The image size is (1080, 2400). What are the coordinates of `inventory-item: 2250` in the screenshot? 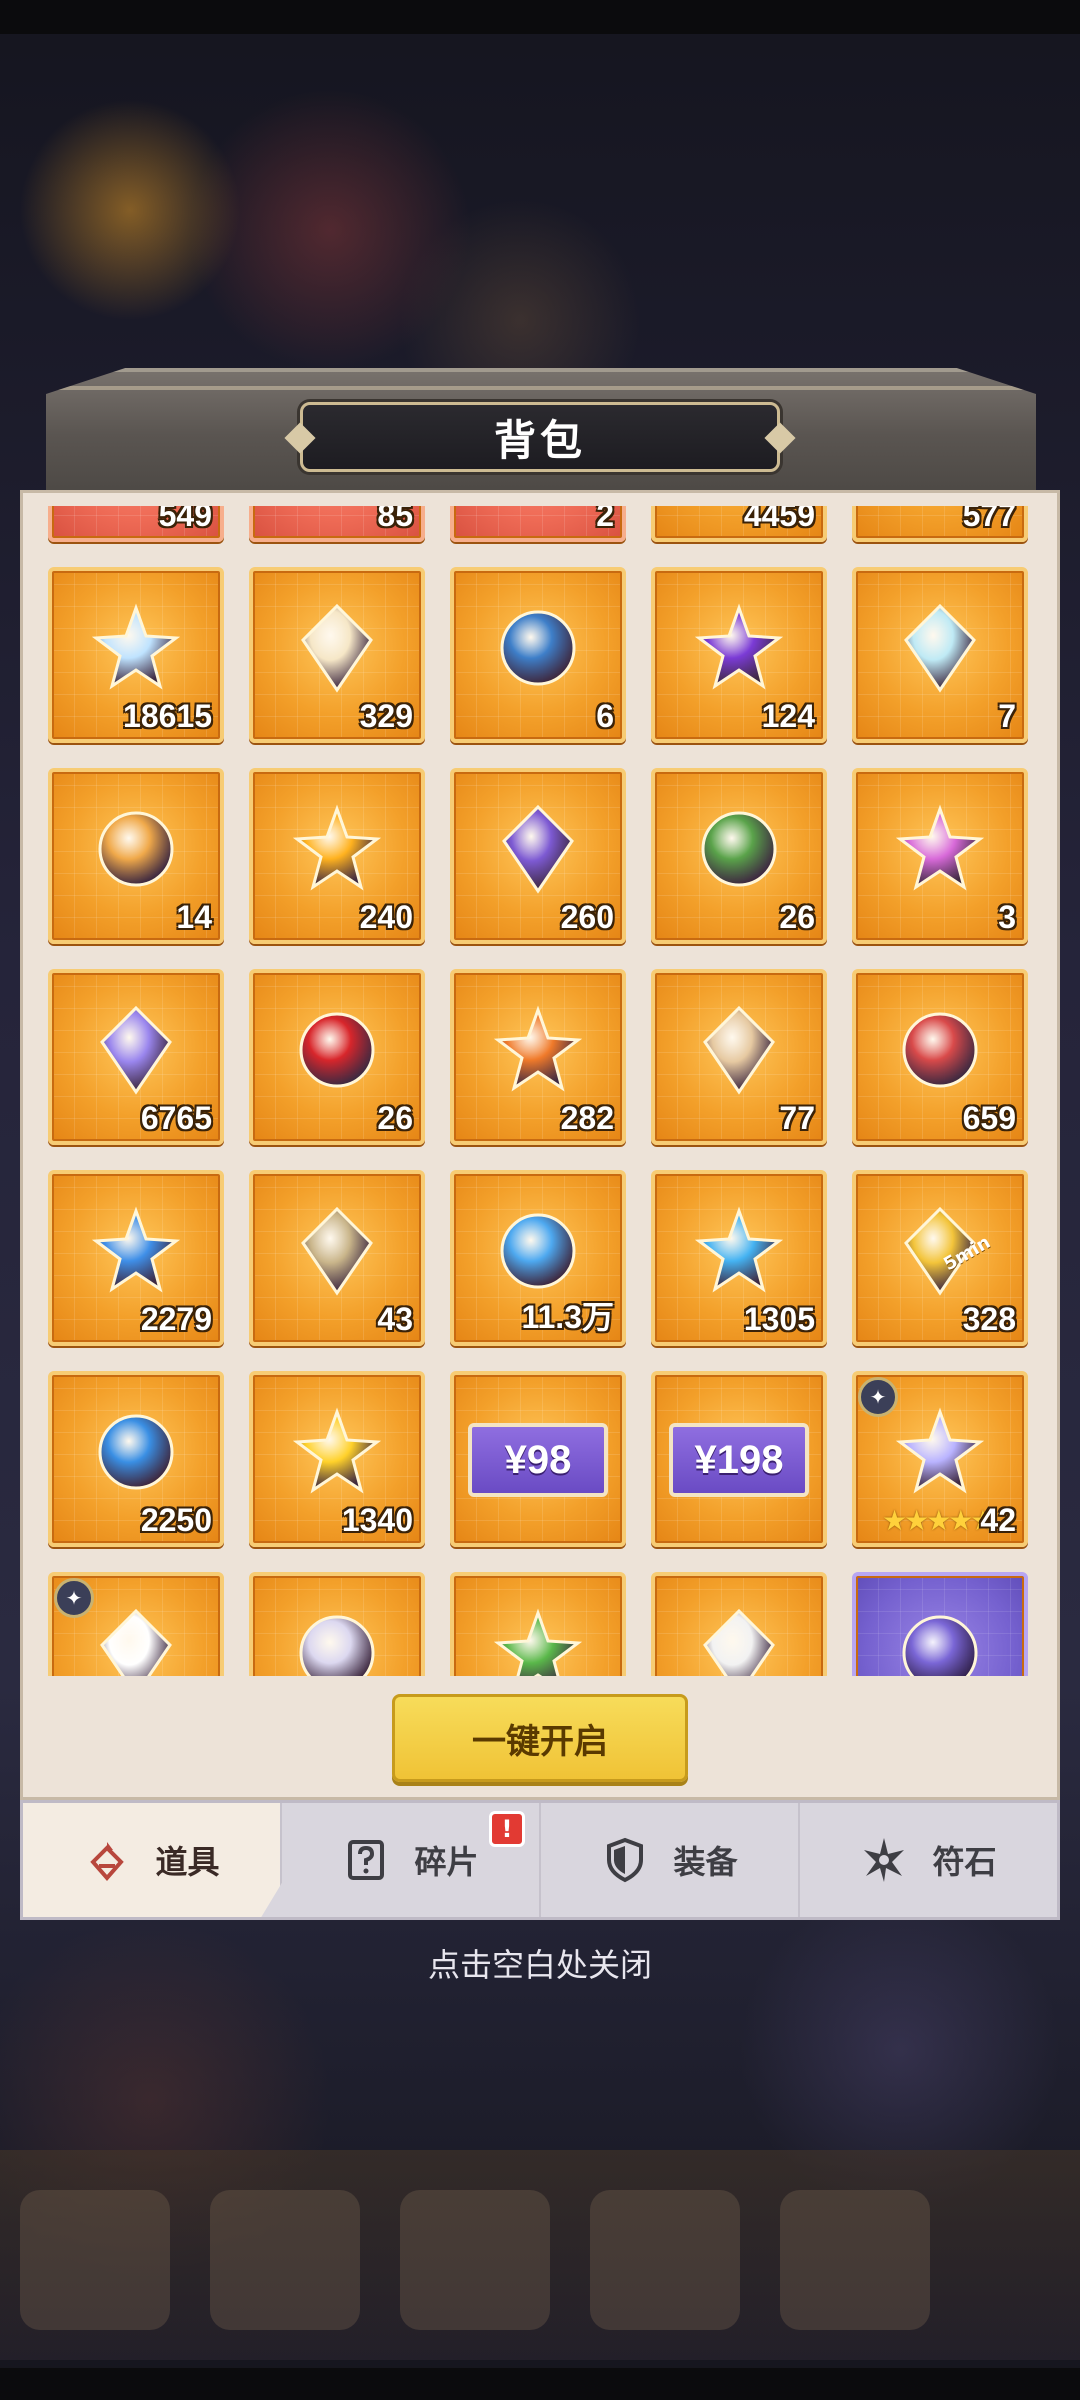 It's located at (136, 1459).